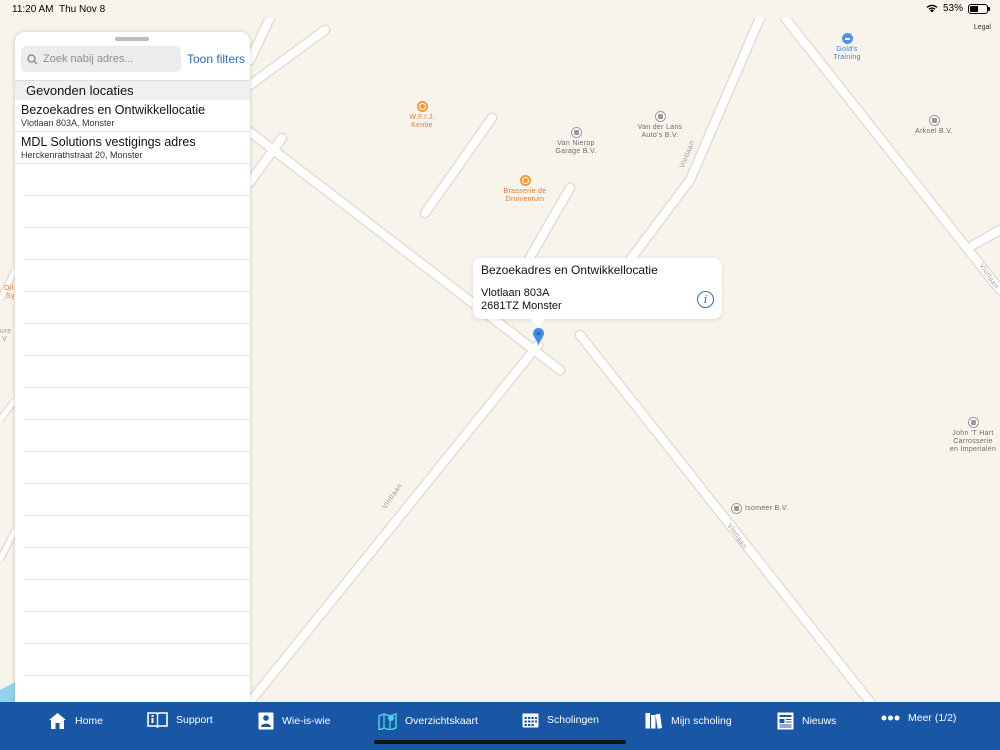 This screenshot has height=750, width=1000. I want to click on search-field, so click(101, 59).